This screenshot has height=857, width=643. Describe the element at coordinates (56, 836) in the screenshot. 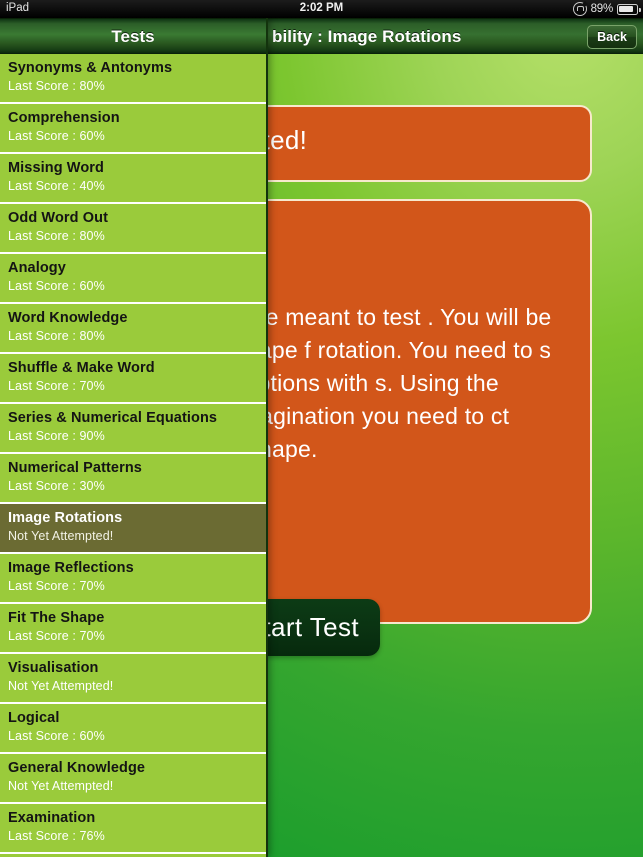

I see `list-item-score: Last Score : 76%` at that location.